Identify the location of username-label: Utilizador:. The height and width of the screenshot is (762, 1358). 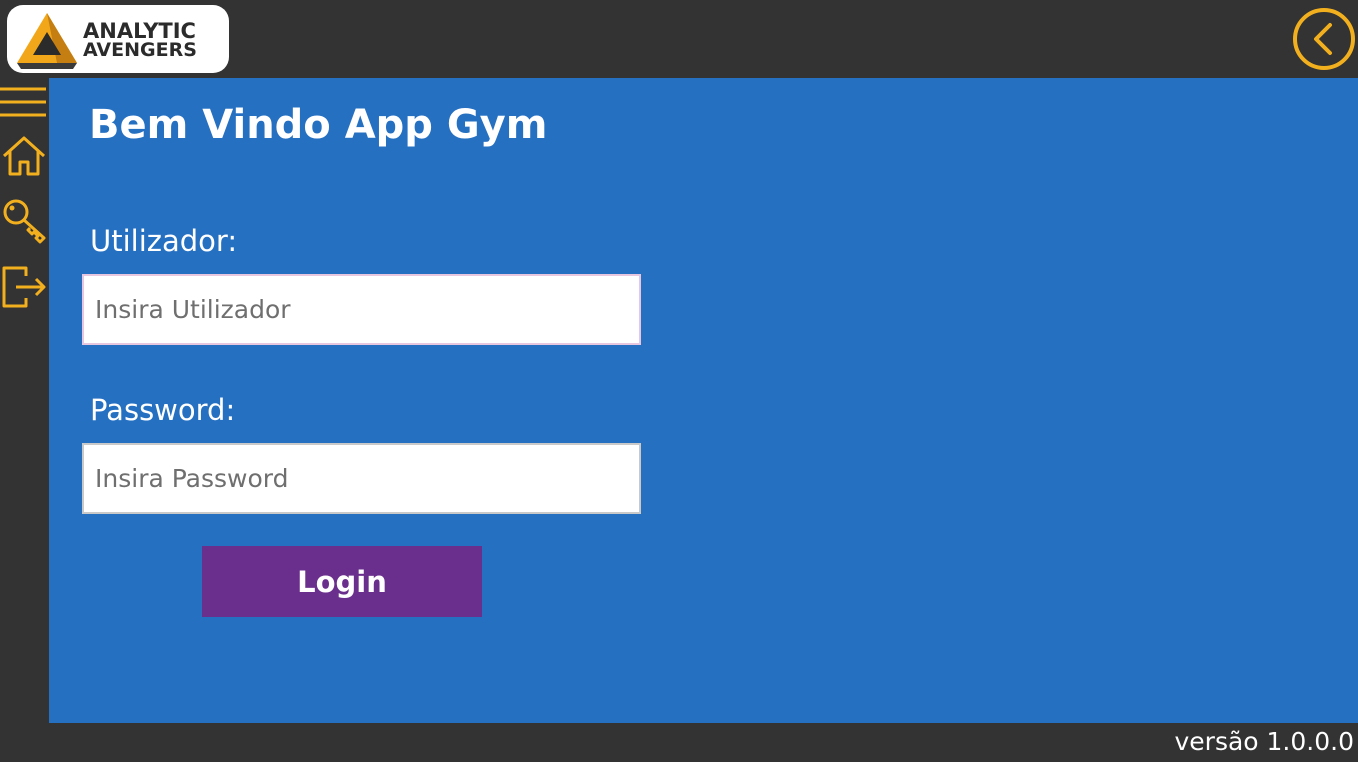
(164, 241).